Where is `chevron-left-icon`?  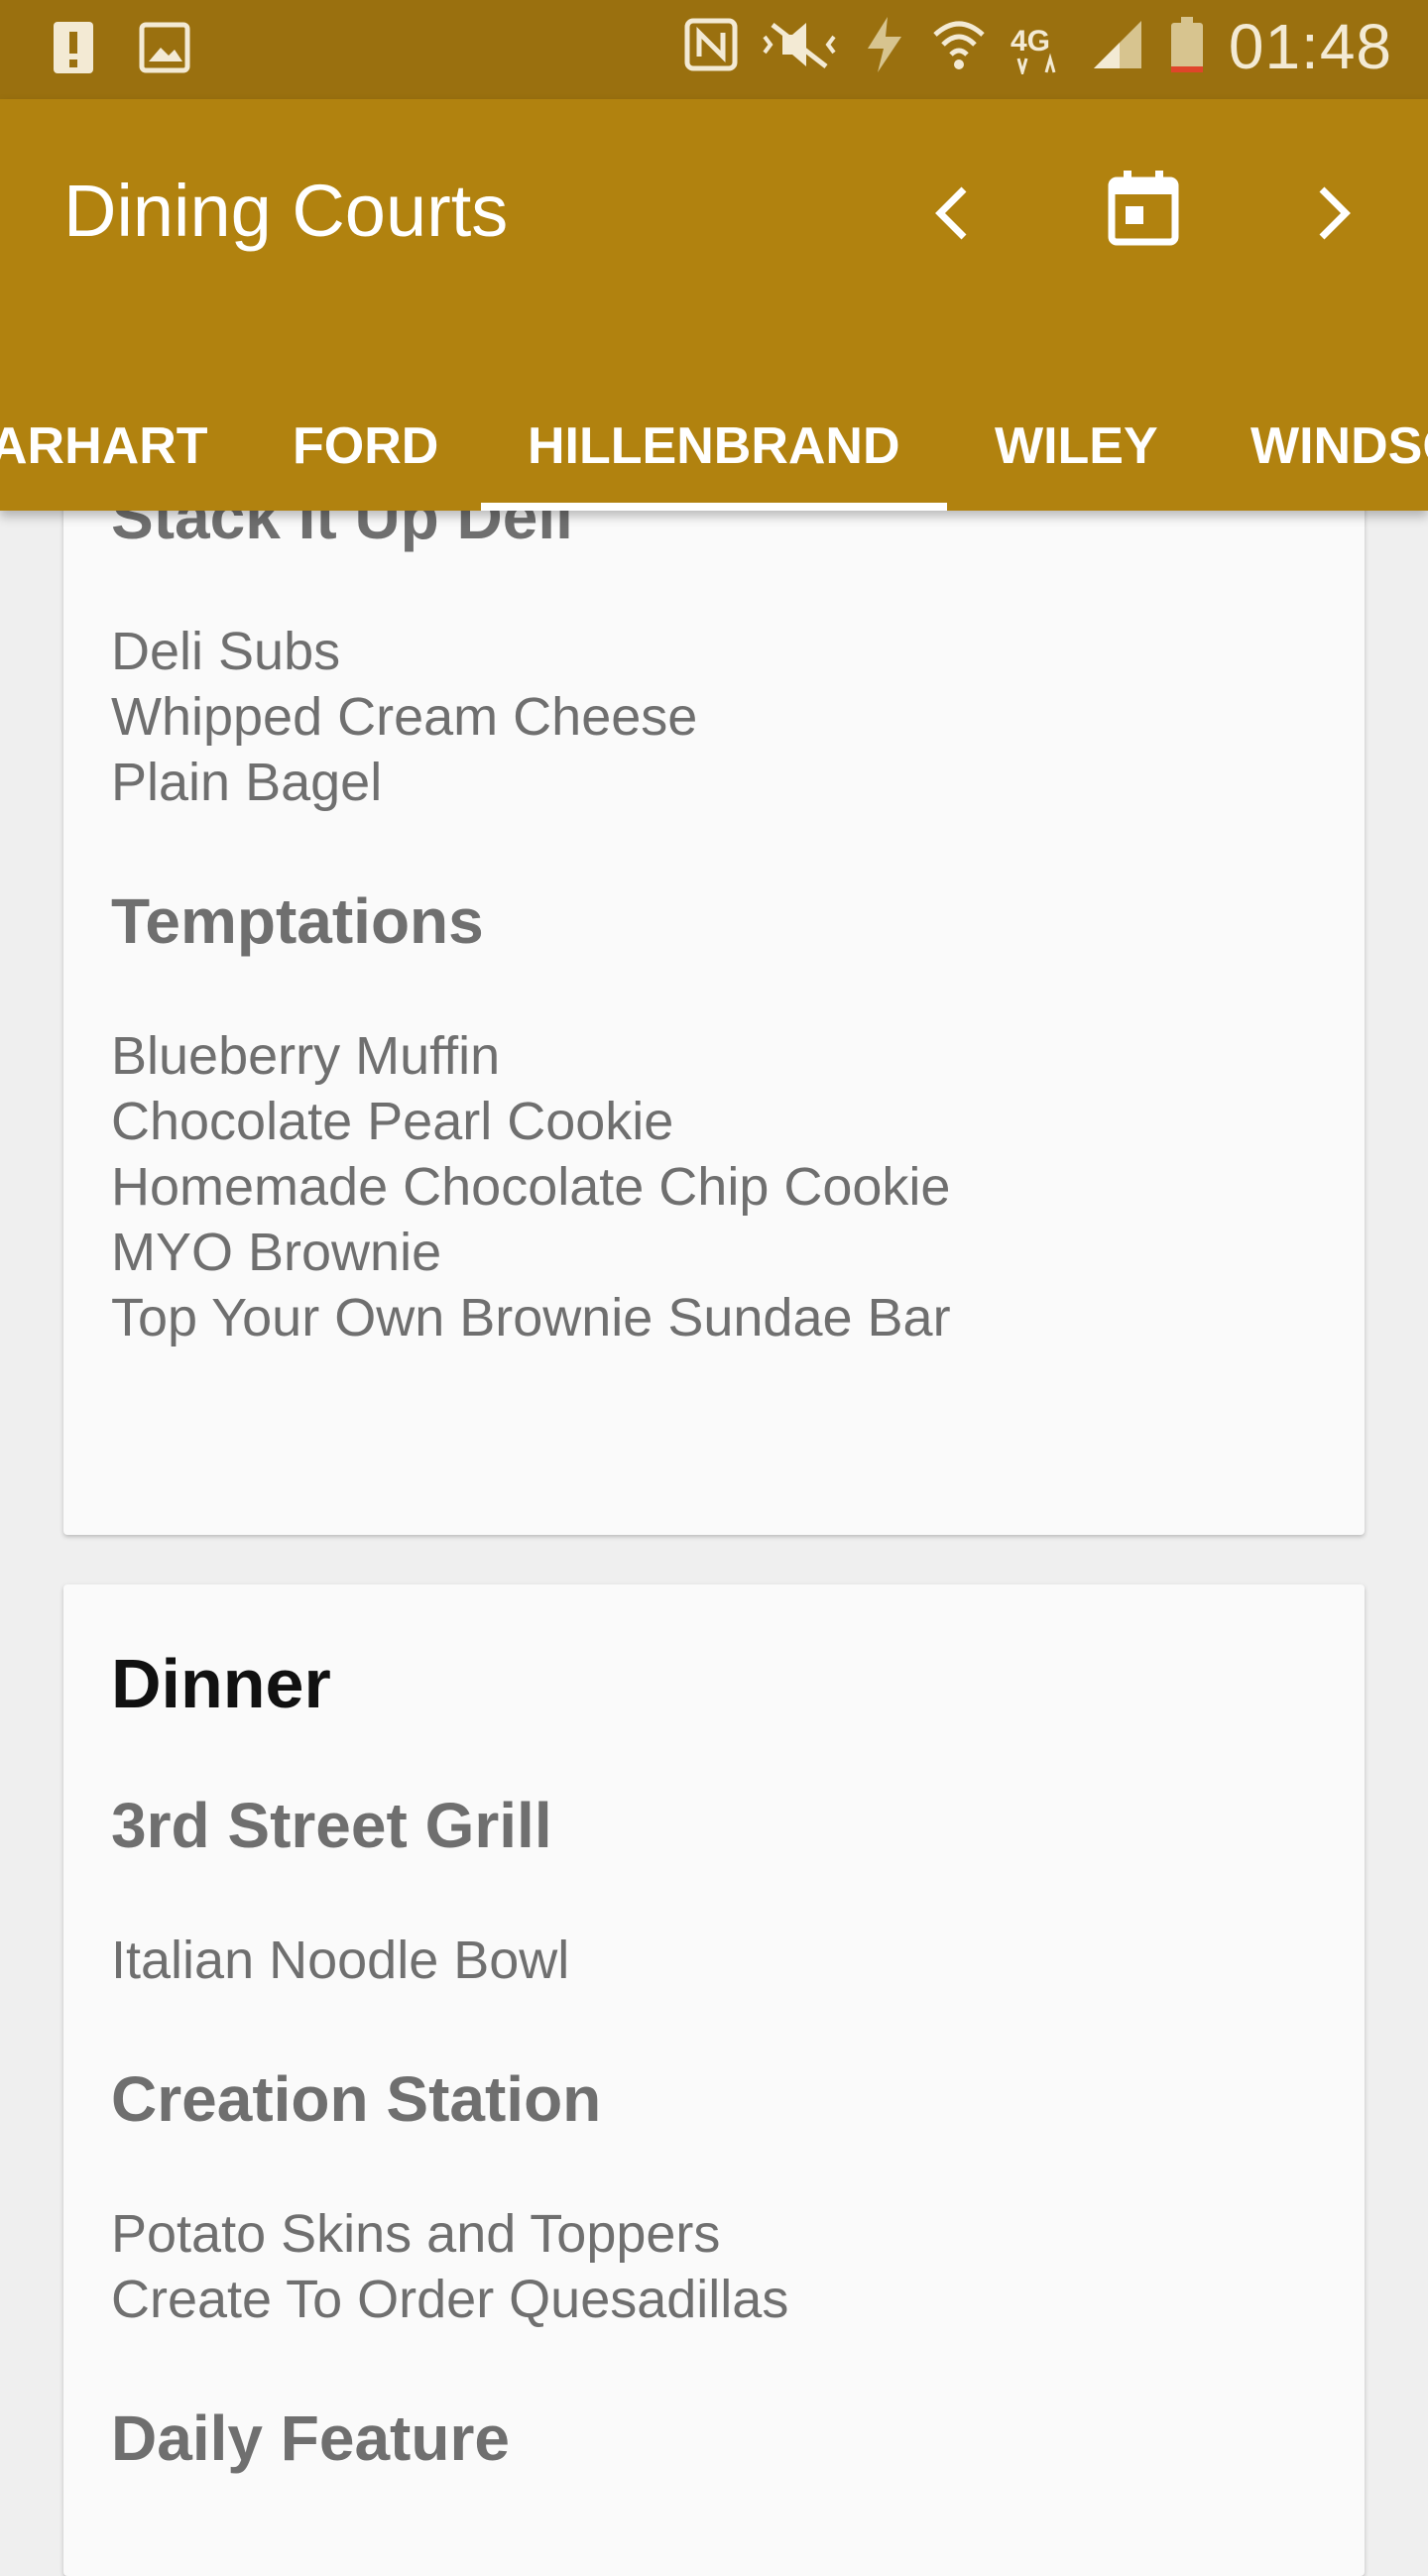 chevron-left-icon is located at coordinates (951, 213).